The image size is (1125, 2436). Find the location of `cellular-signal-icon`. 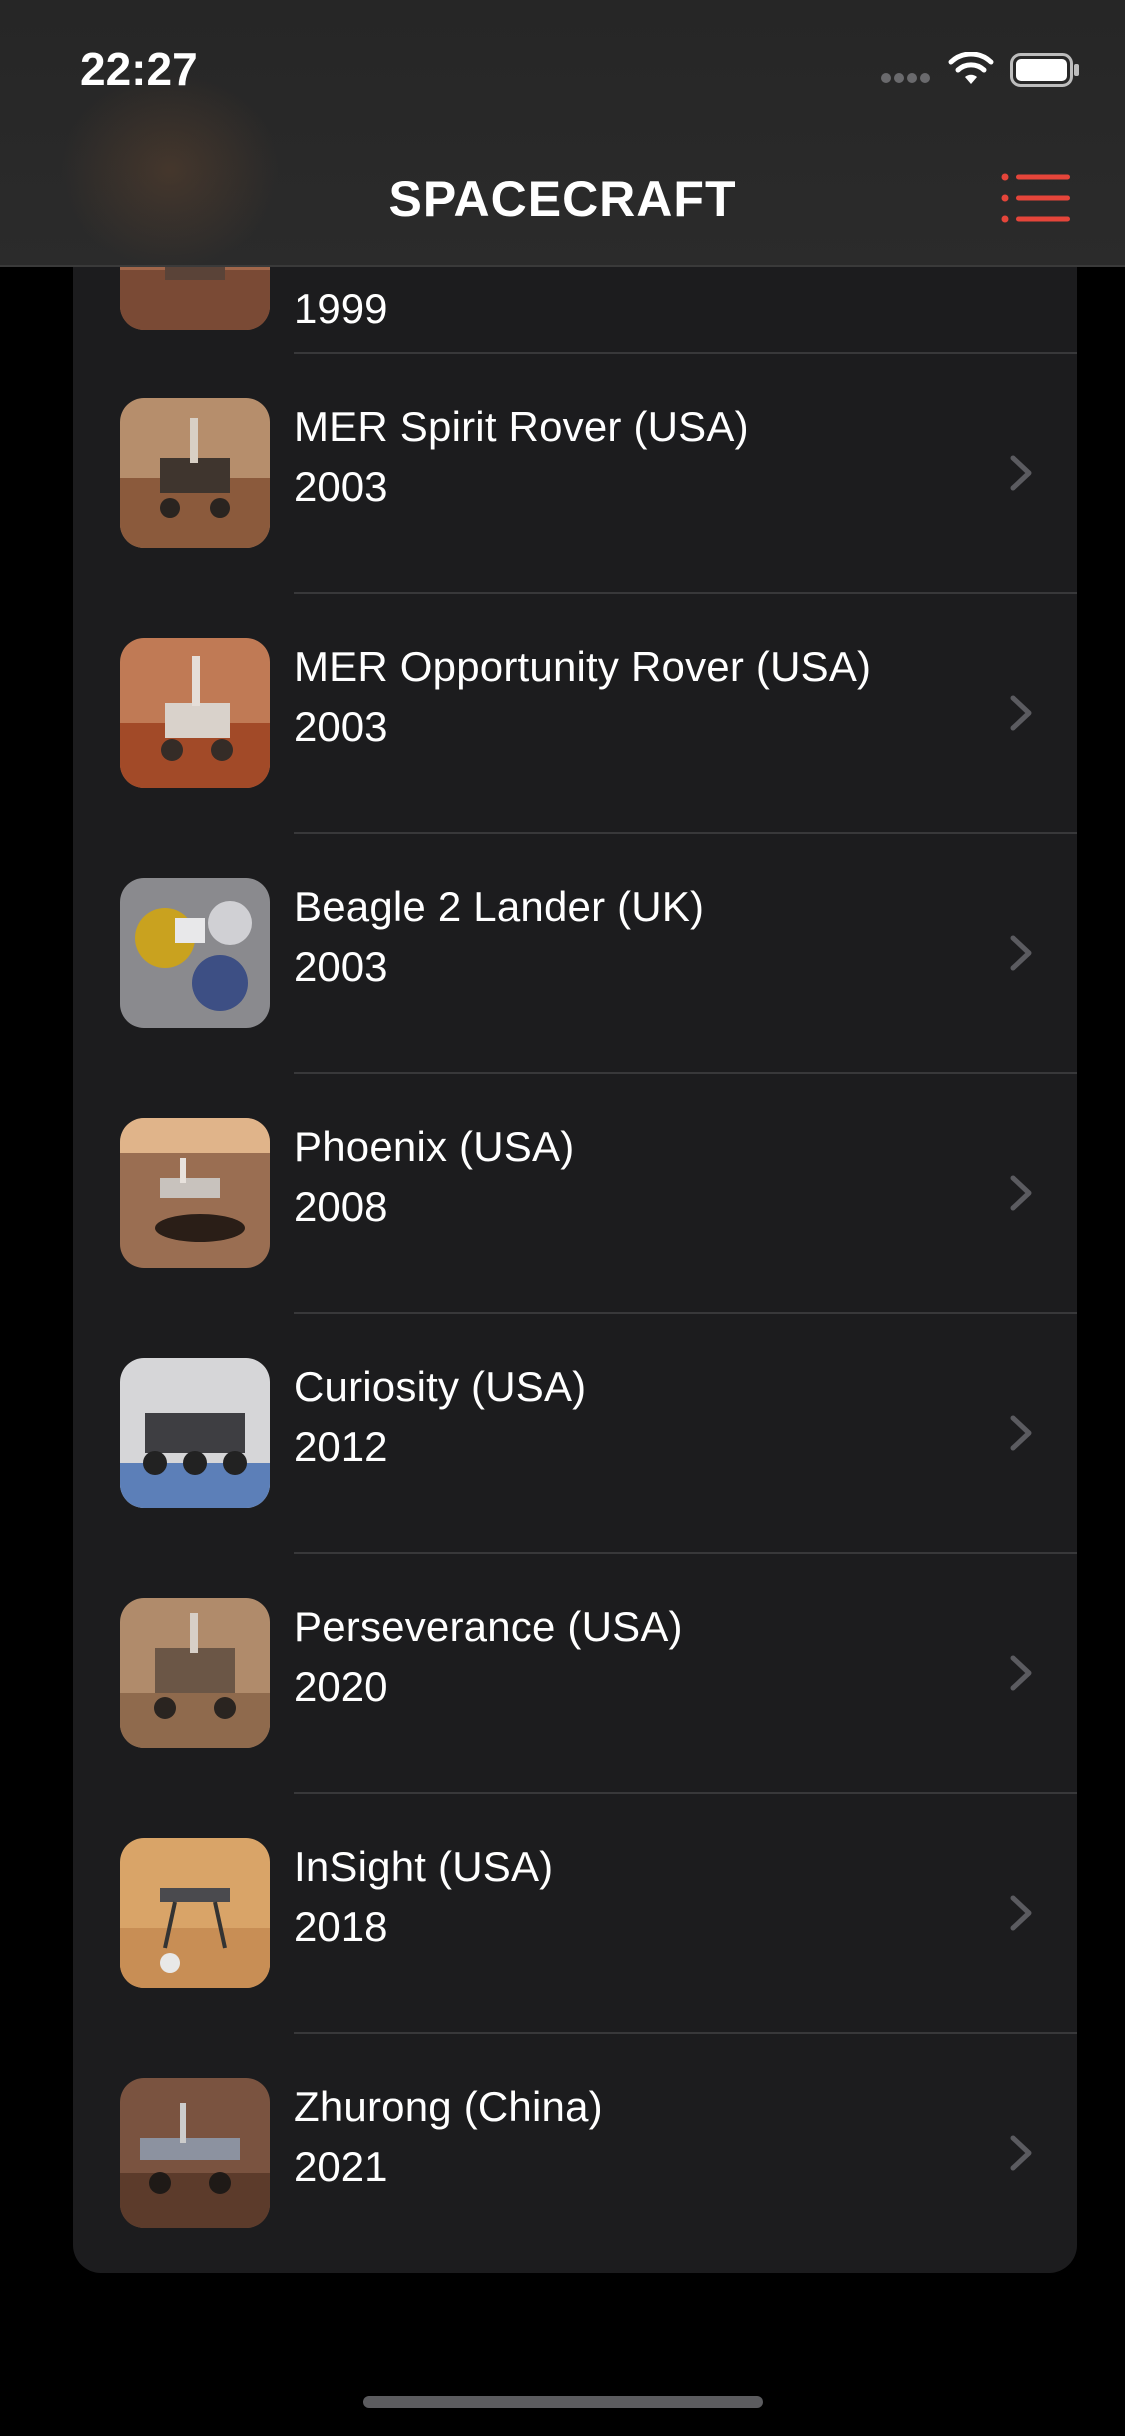

cellular-signal-icon is located at coordinates (905, 78).